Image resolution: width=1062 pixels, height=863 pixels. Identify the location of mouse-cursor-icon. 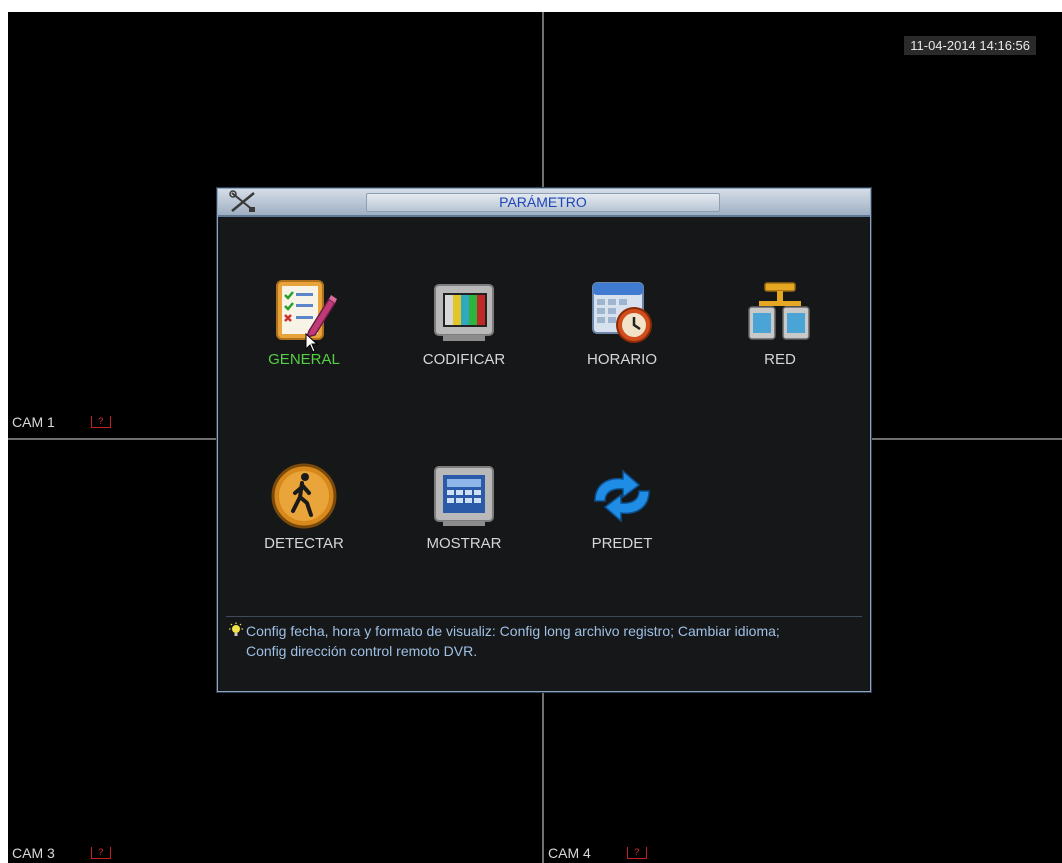
(312, 343).